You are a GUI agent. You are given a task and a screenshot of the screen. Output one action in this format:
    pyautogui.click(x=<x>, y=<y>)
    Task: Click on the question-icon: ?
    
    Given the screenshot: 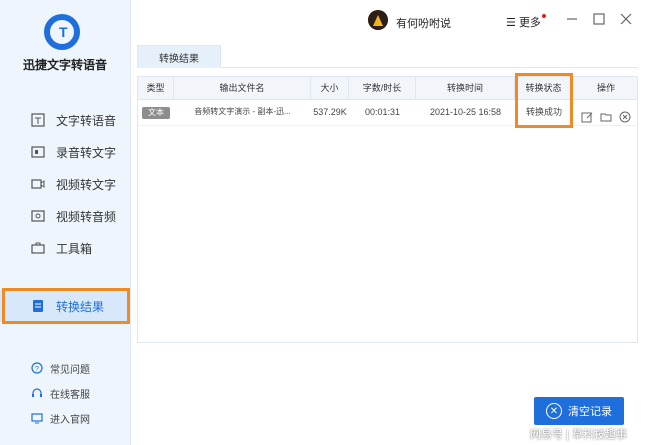 What is the action you would take?
    pyautogui.click(x=37, y=368)
    